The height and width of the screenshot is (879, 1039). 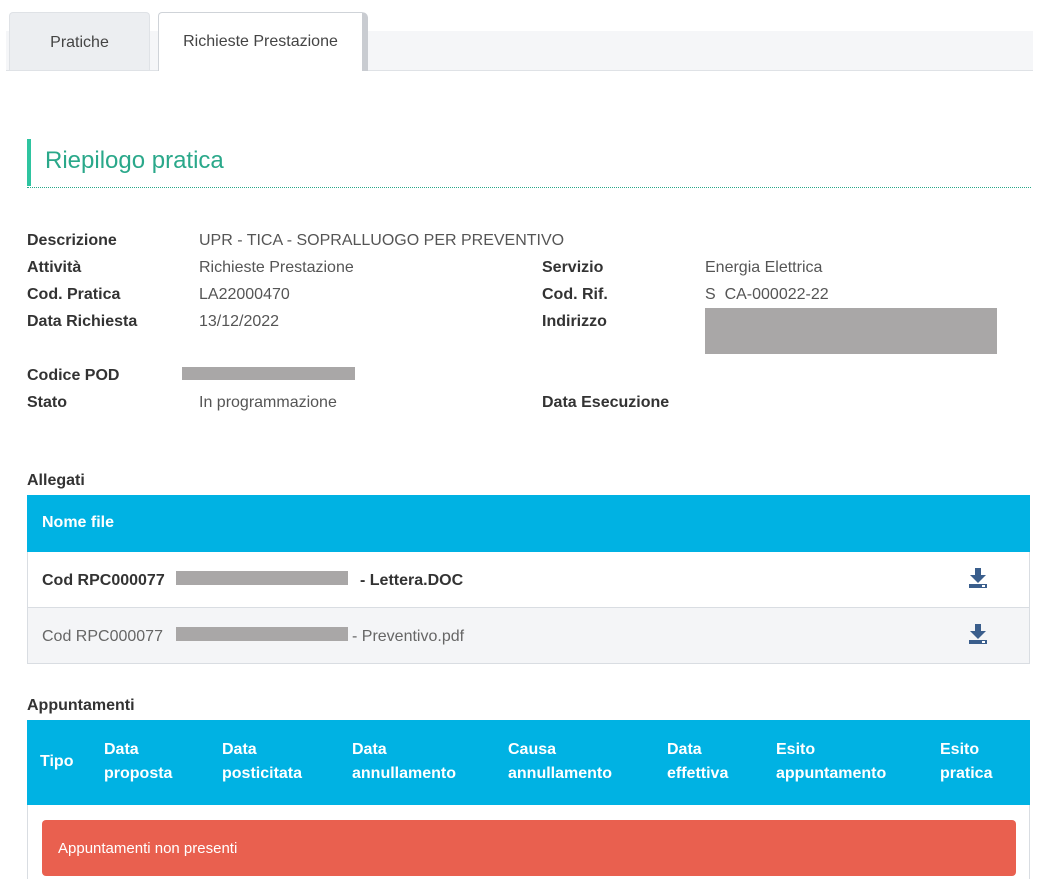 What do you see at coordinates (57, 761) in the screenshot?
I see `column-tipo: Tipo` at bounding box center [57, 761].